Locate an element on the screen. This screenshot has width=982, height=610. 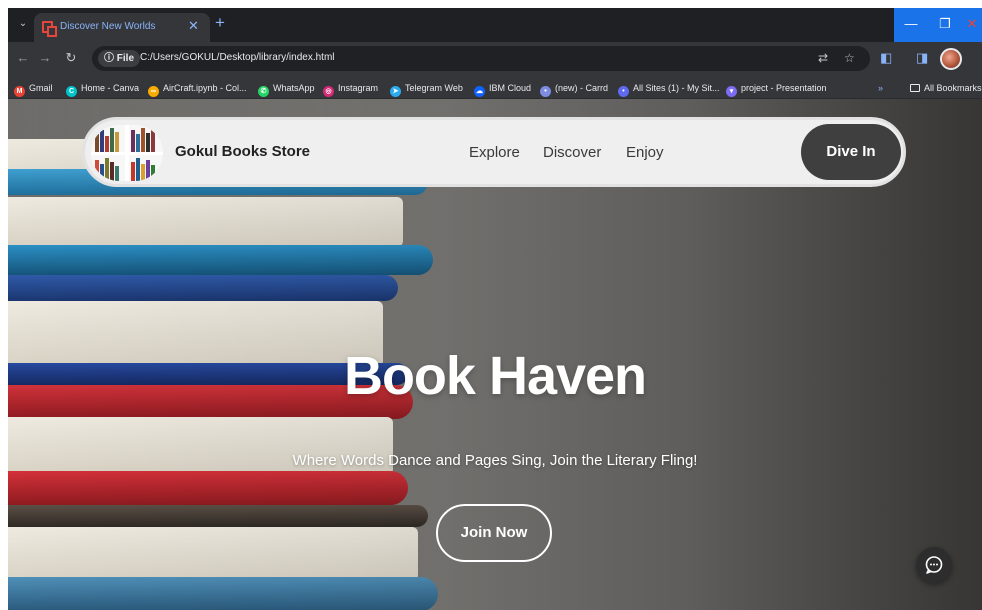
tab-strip: ⌄ Discover New Worlds ✕ + — ❐ ✕ is located at coordinates (495, 25).